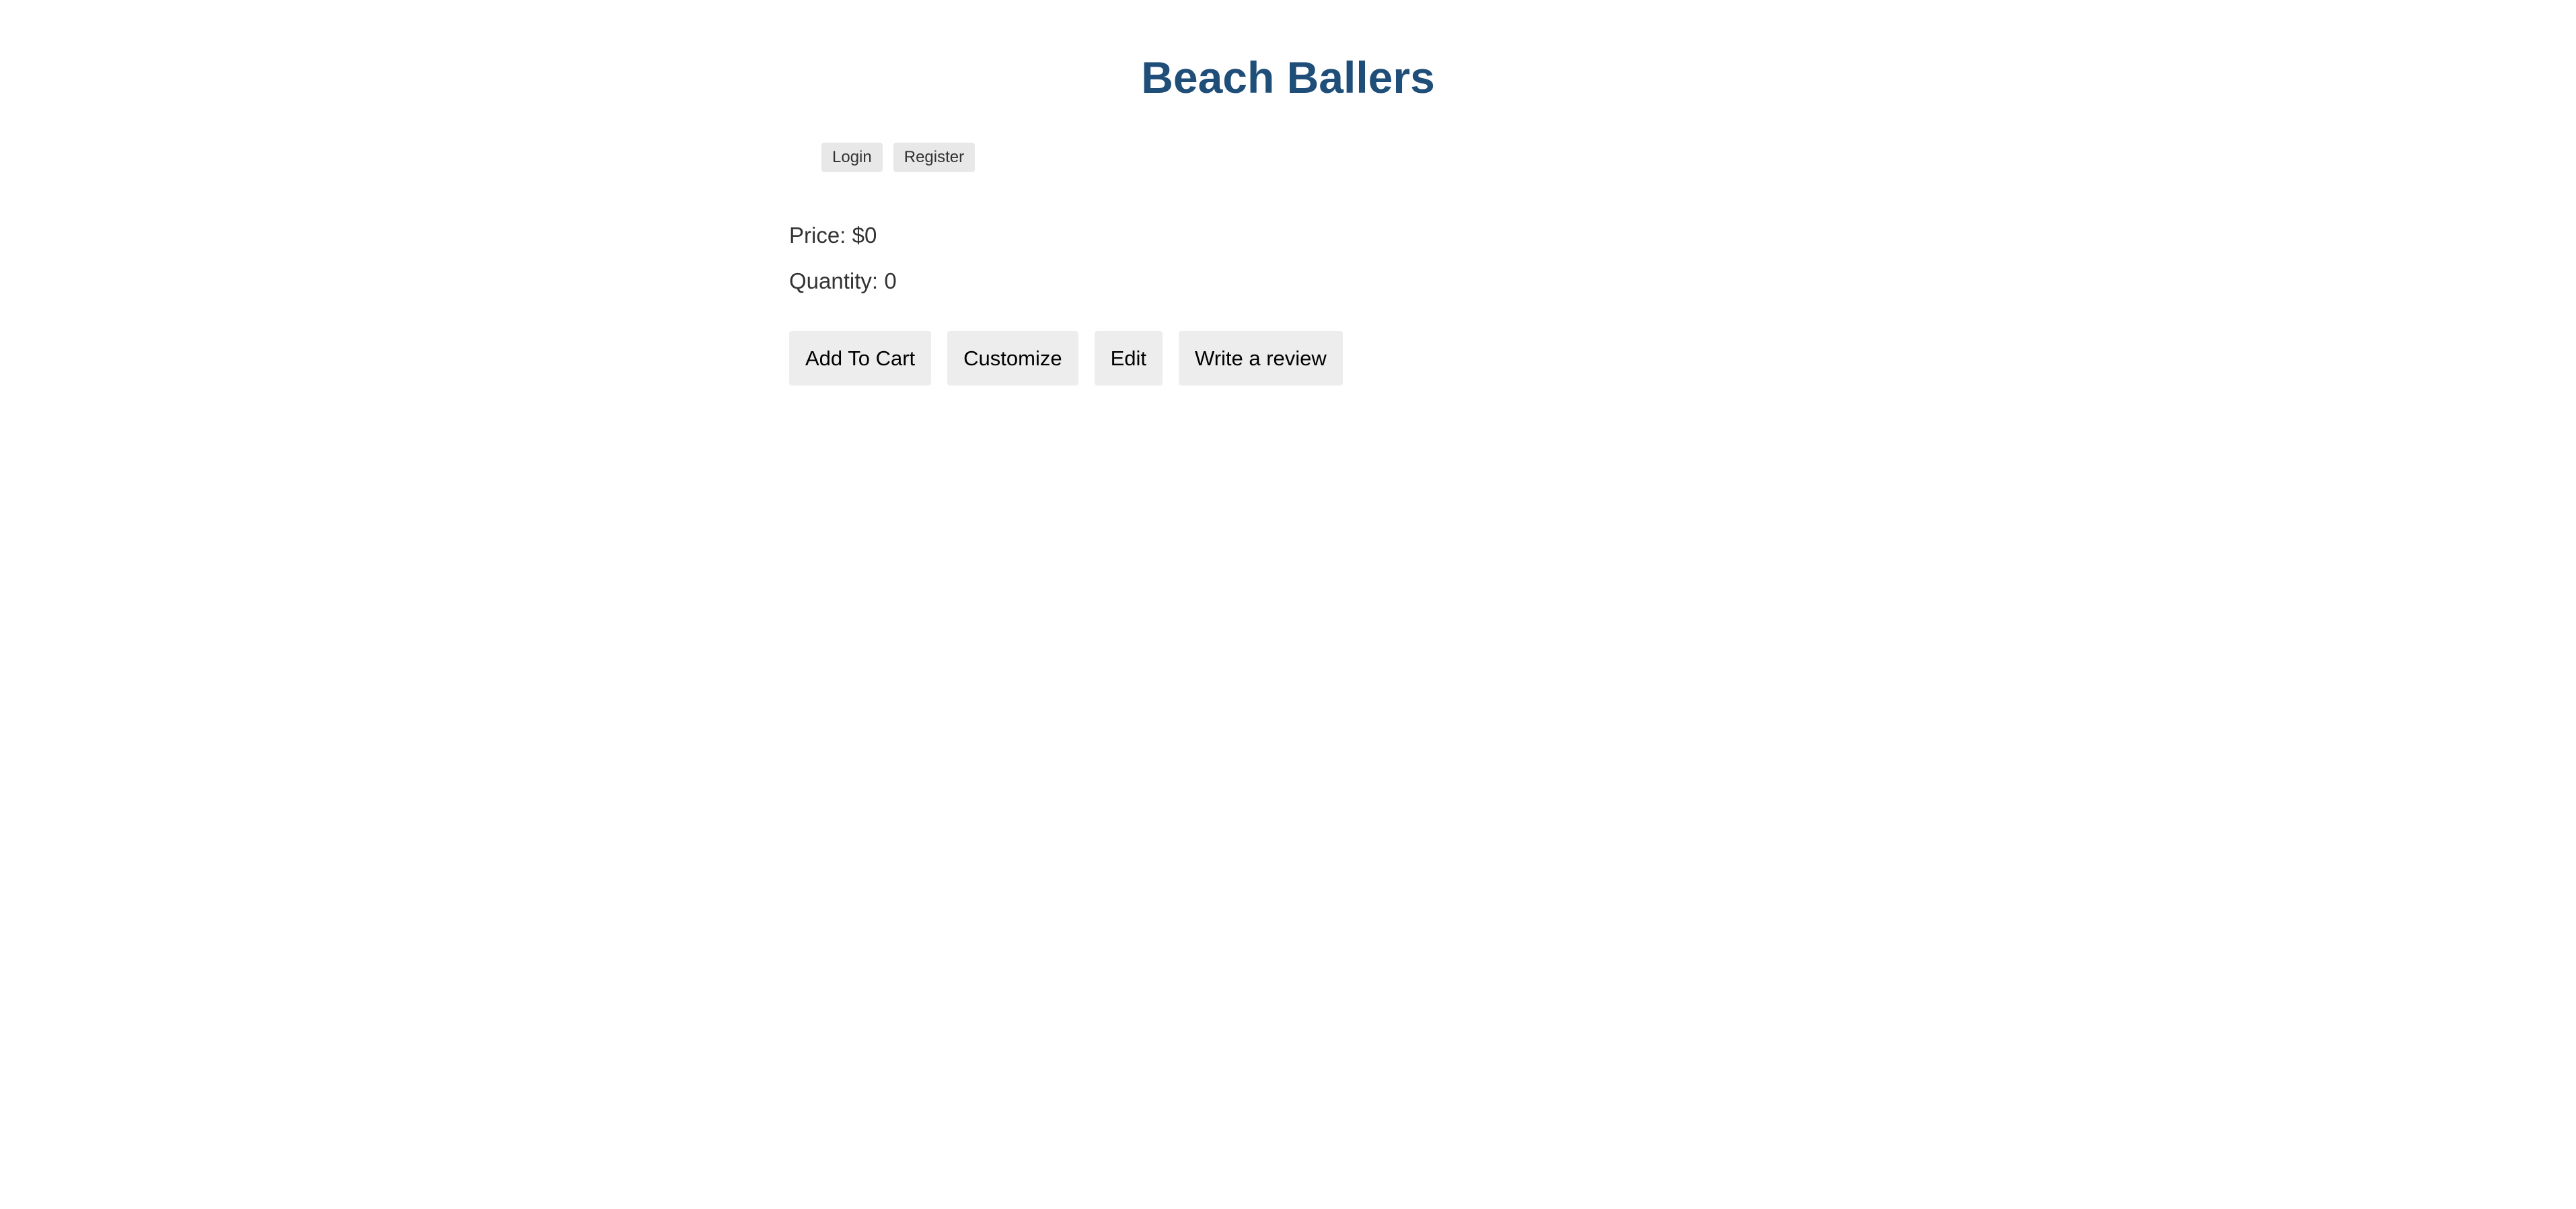 The width and height of the screenshot is (2576, 1209). I want to click on register-button: Register, so click(935, 157).